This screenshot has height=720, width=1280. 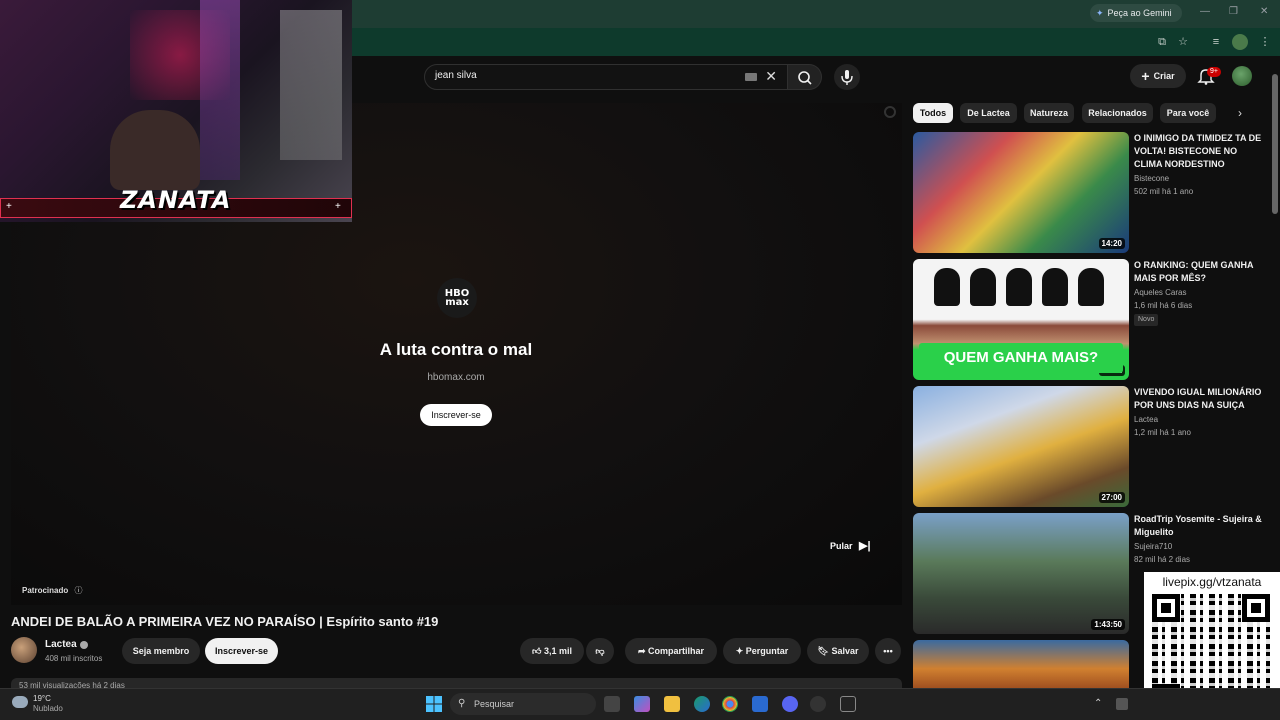 What do you see at coordinates (42, 698) in the screenshot?
I see `weather-temperature: 19°C` at bounding box center [42, 698].